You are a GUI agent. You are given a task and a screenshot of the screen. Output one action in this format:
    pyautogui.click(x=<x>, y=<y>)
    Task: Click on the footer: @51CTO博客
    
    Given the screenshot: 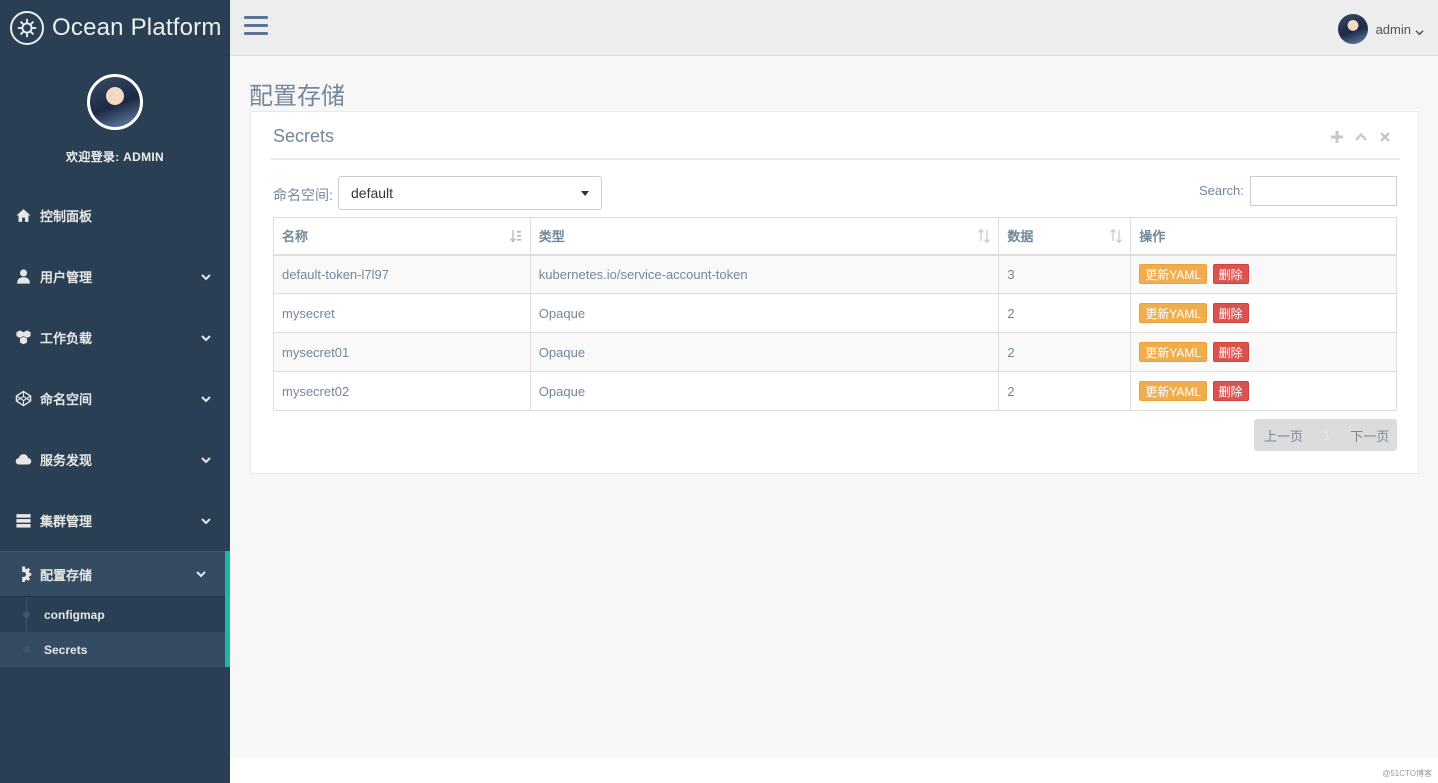 What is the action you would take?
    pyautogui.click(x=834, y=770)
    